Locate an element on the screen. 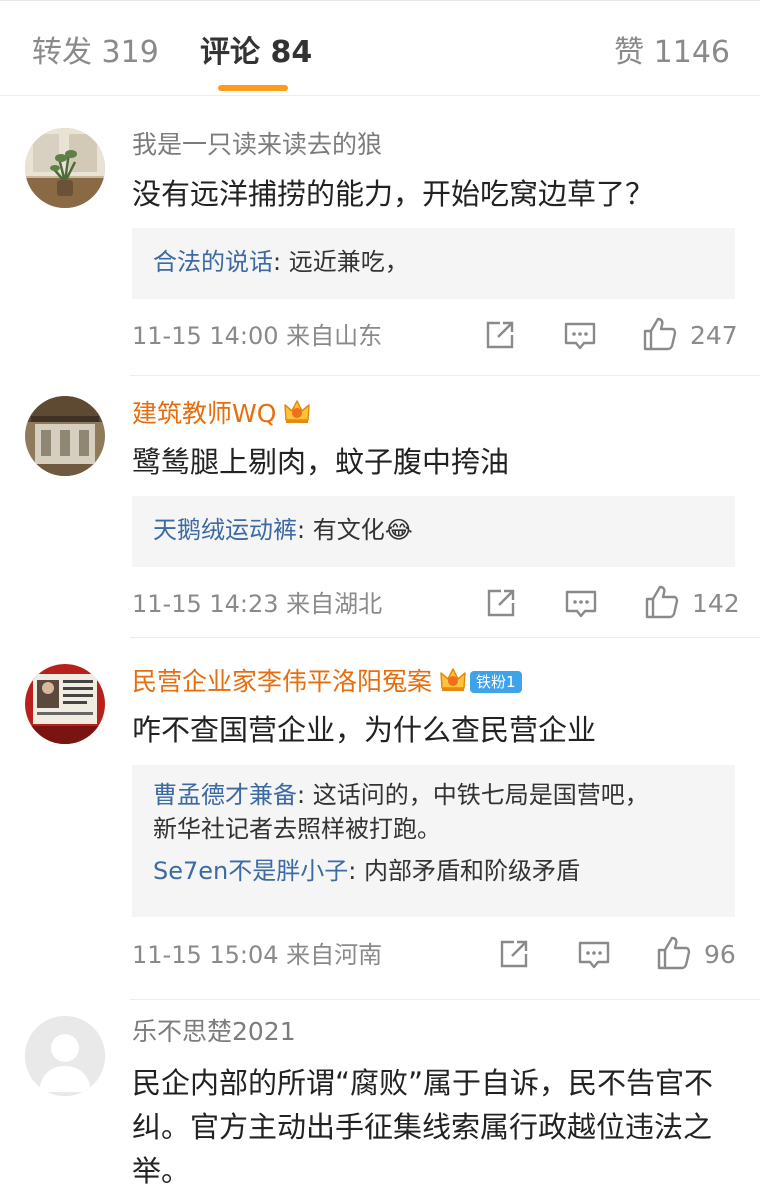 Image resolution: width=760 pixels, height=1200 pixels. comment-time-source: 11-15 15:04 来自河南 is located at coordinates (257, 955).